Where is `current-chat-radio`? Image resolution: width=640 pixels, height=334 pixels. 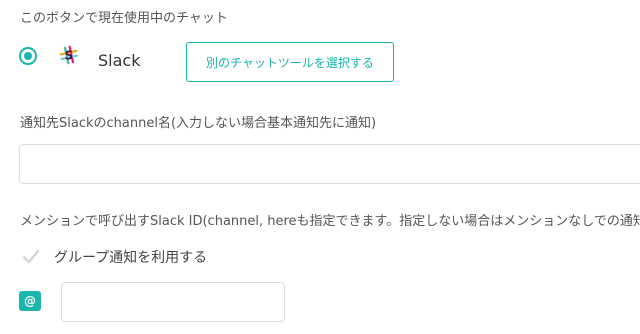 current-chat-radio is located at coordinates (28, 56).